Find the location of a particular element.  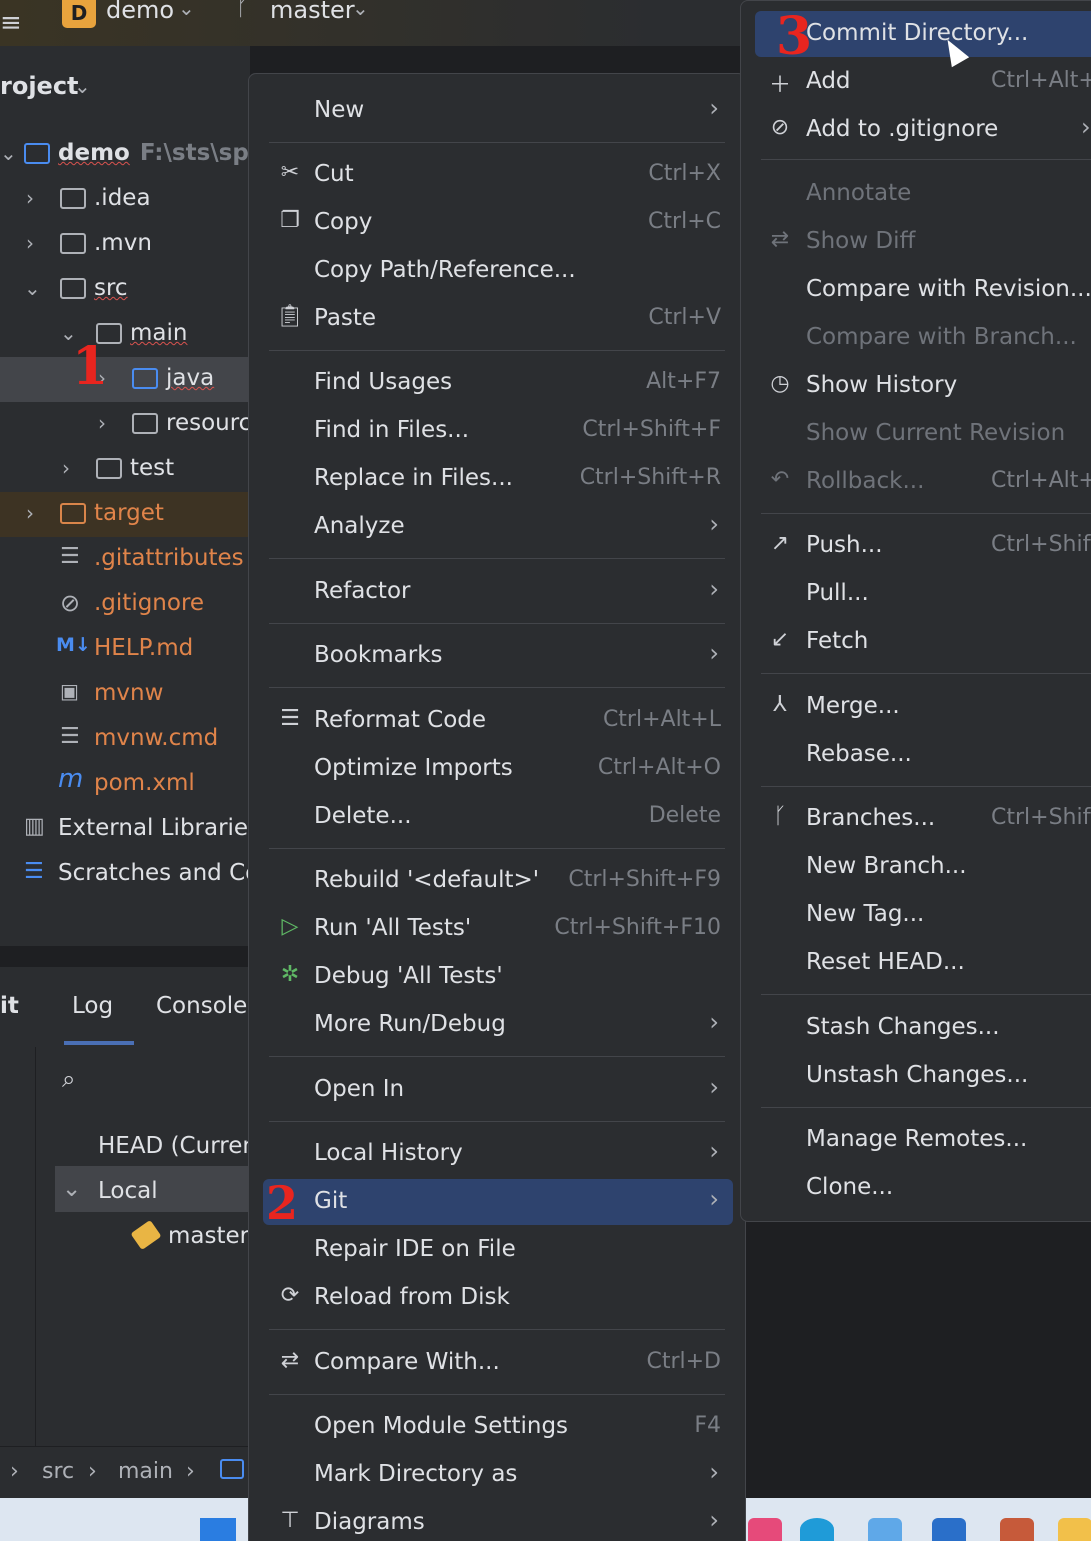

tree-item-resources: › resource is located at coordinates (125, 424).